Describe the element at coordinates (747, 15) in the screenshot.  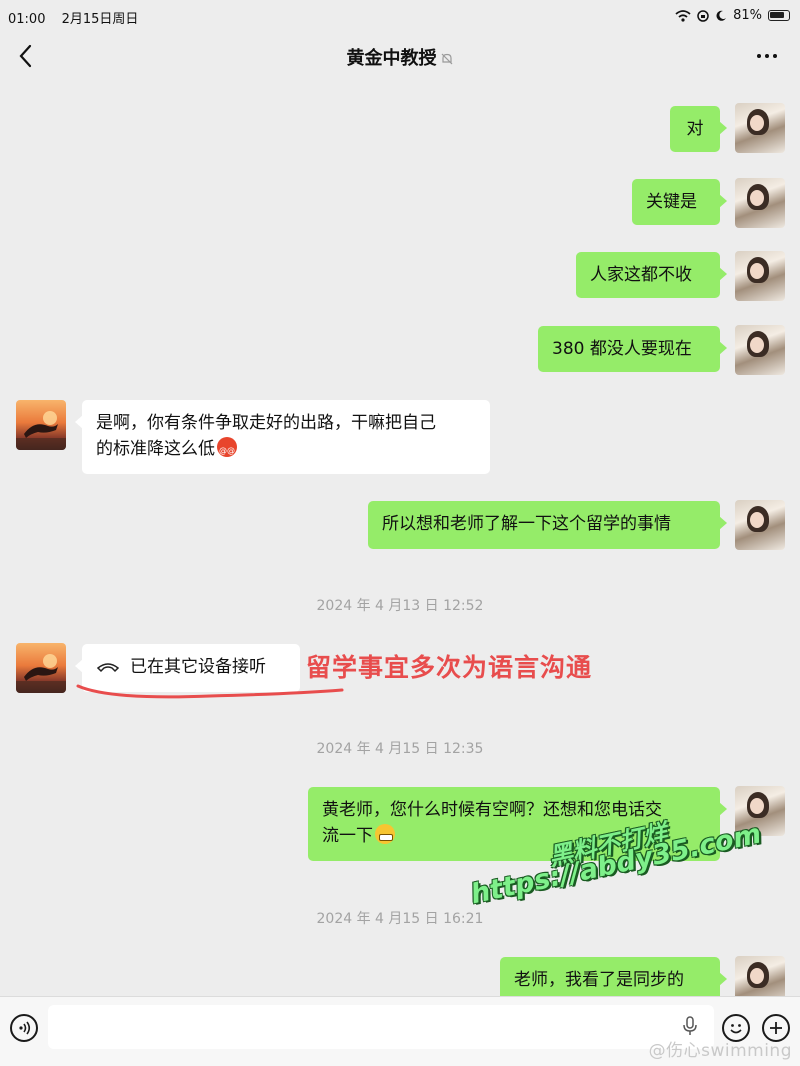
I see `battery-percent: 81%` at that location.